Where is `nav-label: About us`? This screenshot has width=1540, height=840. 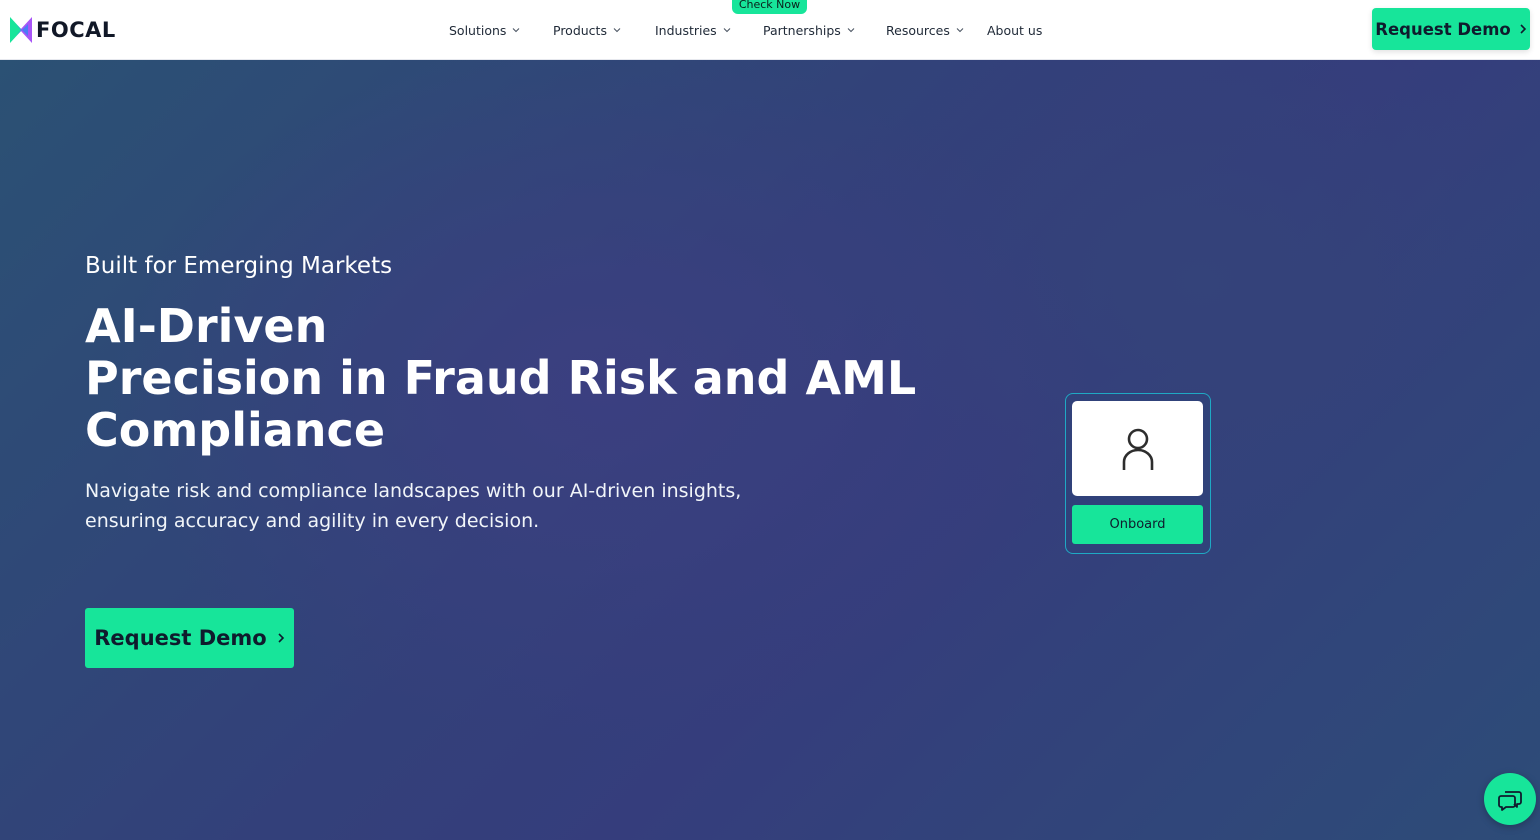
nav-label: About us is located at coordinates (1015, 30).